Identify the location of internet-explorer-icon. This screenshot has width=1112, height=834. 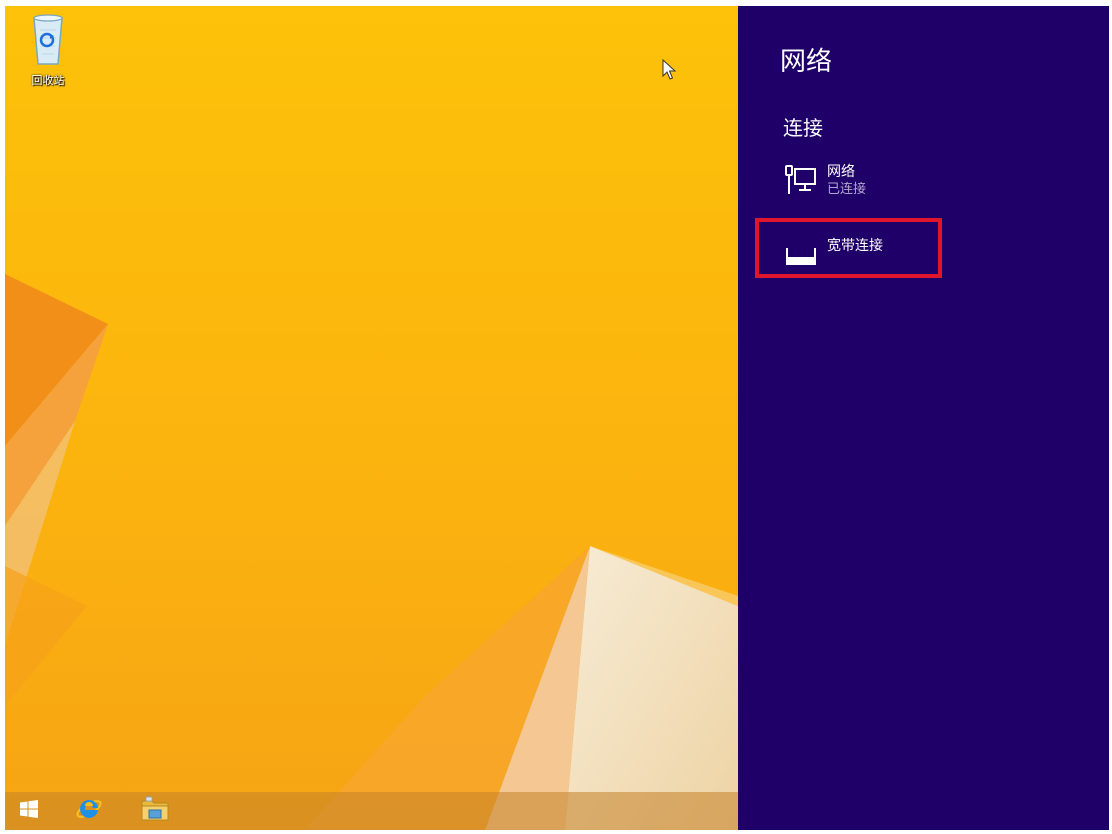
(89, 811).